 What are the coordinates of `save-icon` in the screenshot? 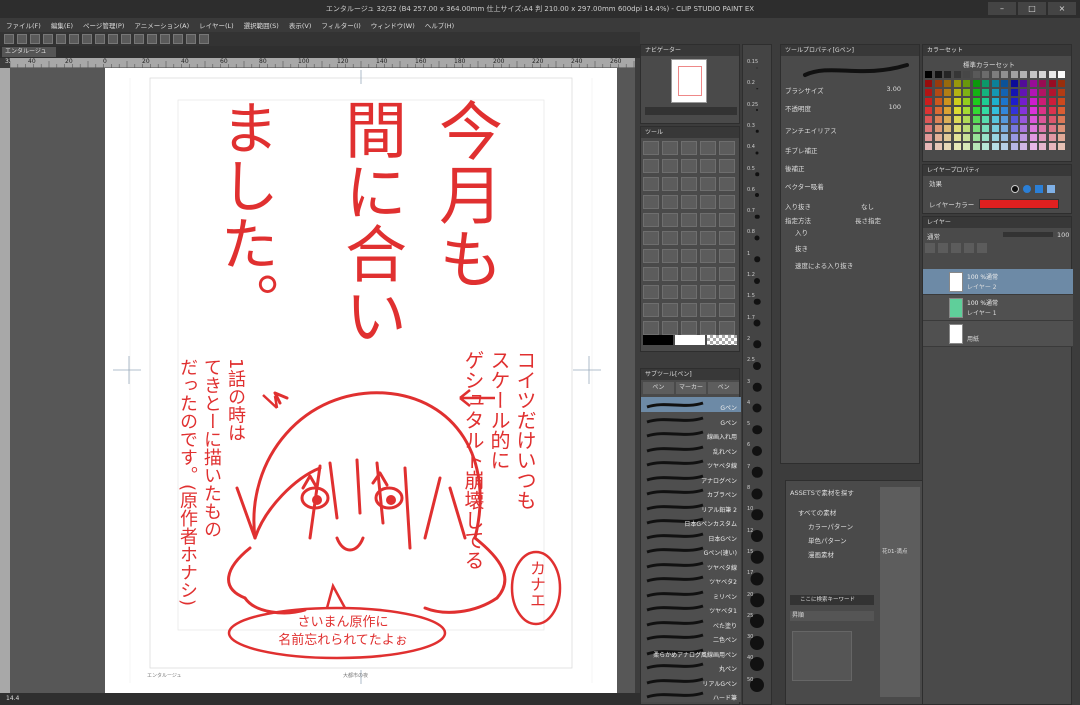 It's located at (48, 39).